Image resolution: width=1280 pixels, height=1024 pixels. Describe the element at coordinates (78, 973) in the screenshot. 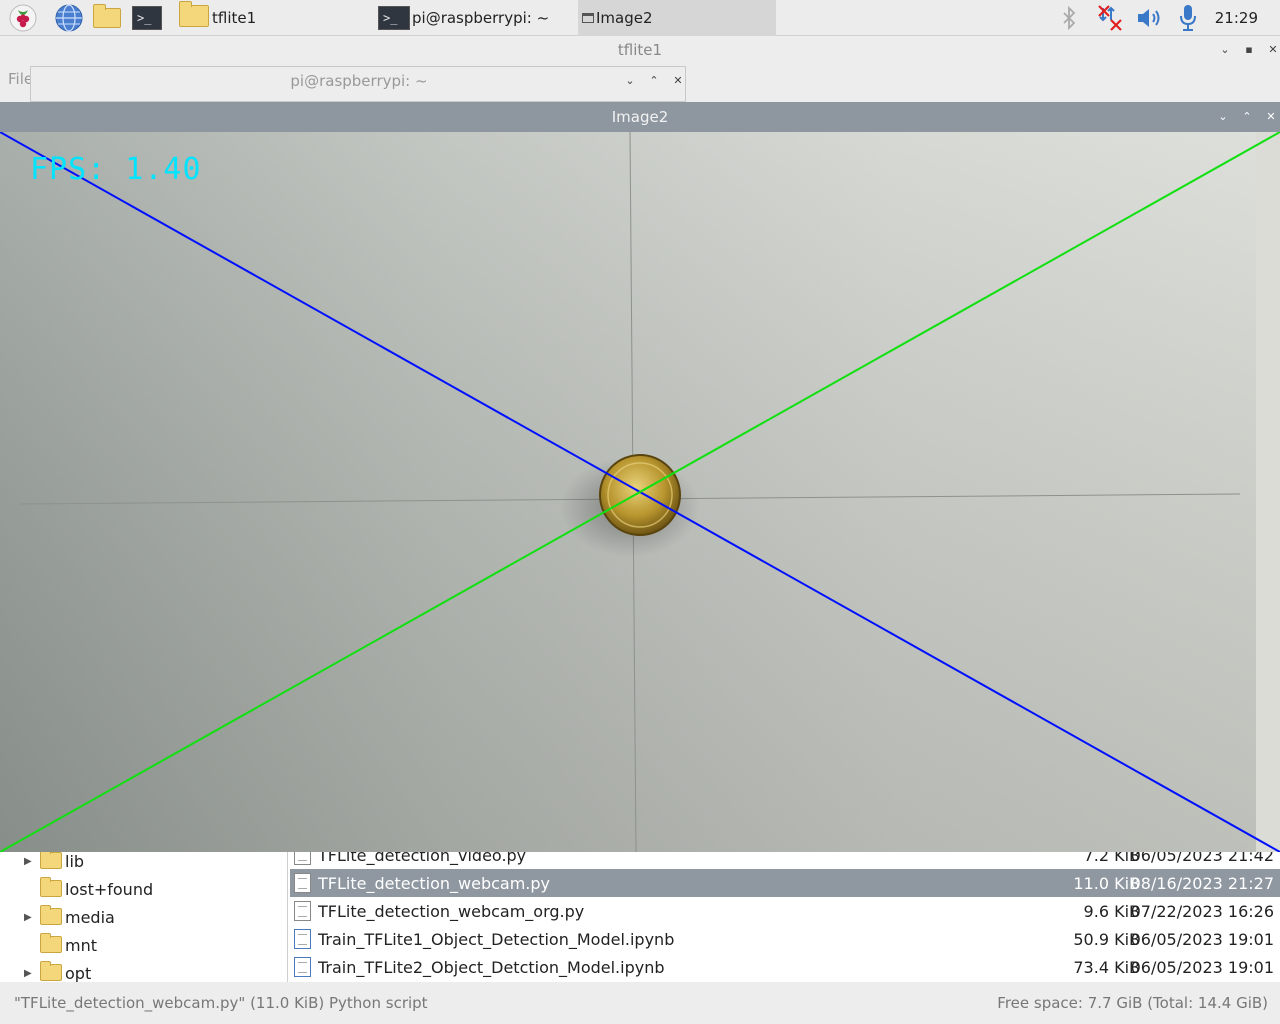

I see `tree-item-label: opt` at that location.